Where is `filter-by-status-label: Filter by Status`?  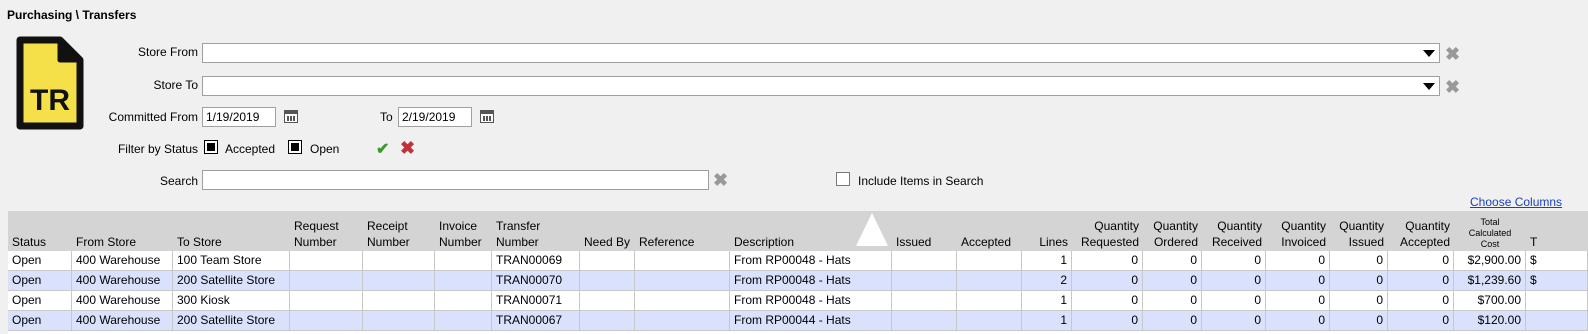 filter-by-status-label: Filter by Status is located at coordinates (157, 149).